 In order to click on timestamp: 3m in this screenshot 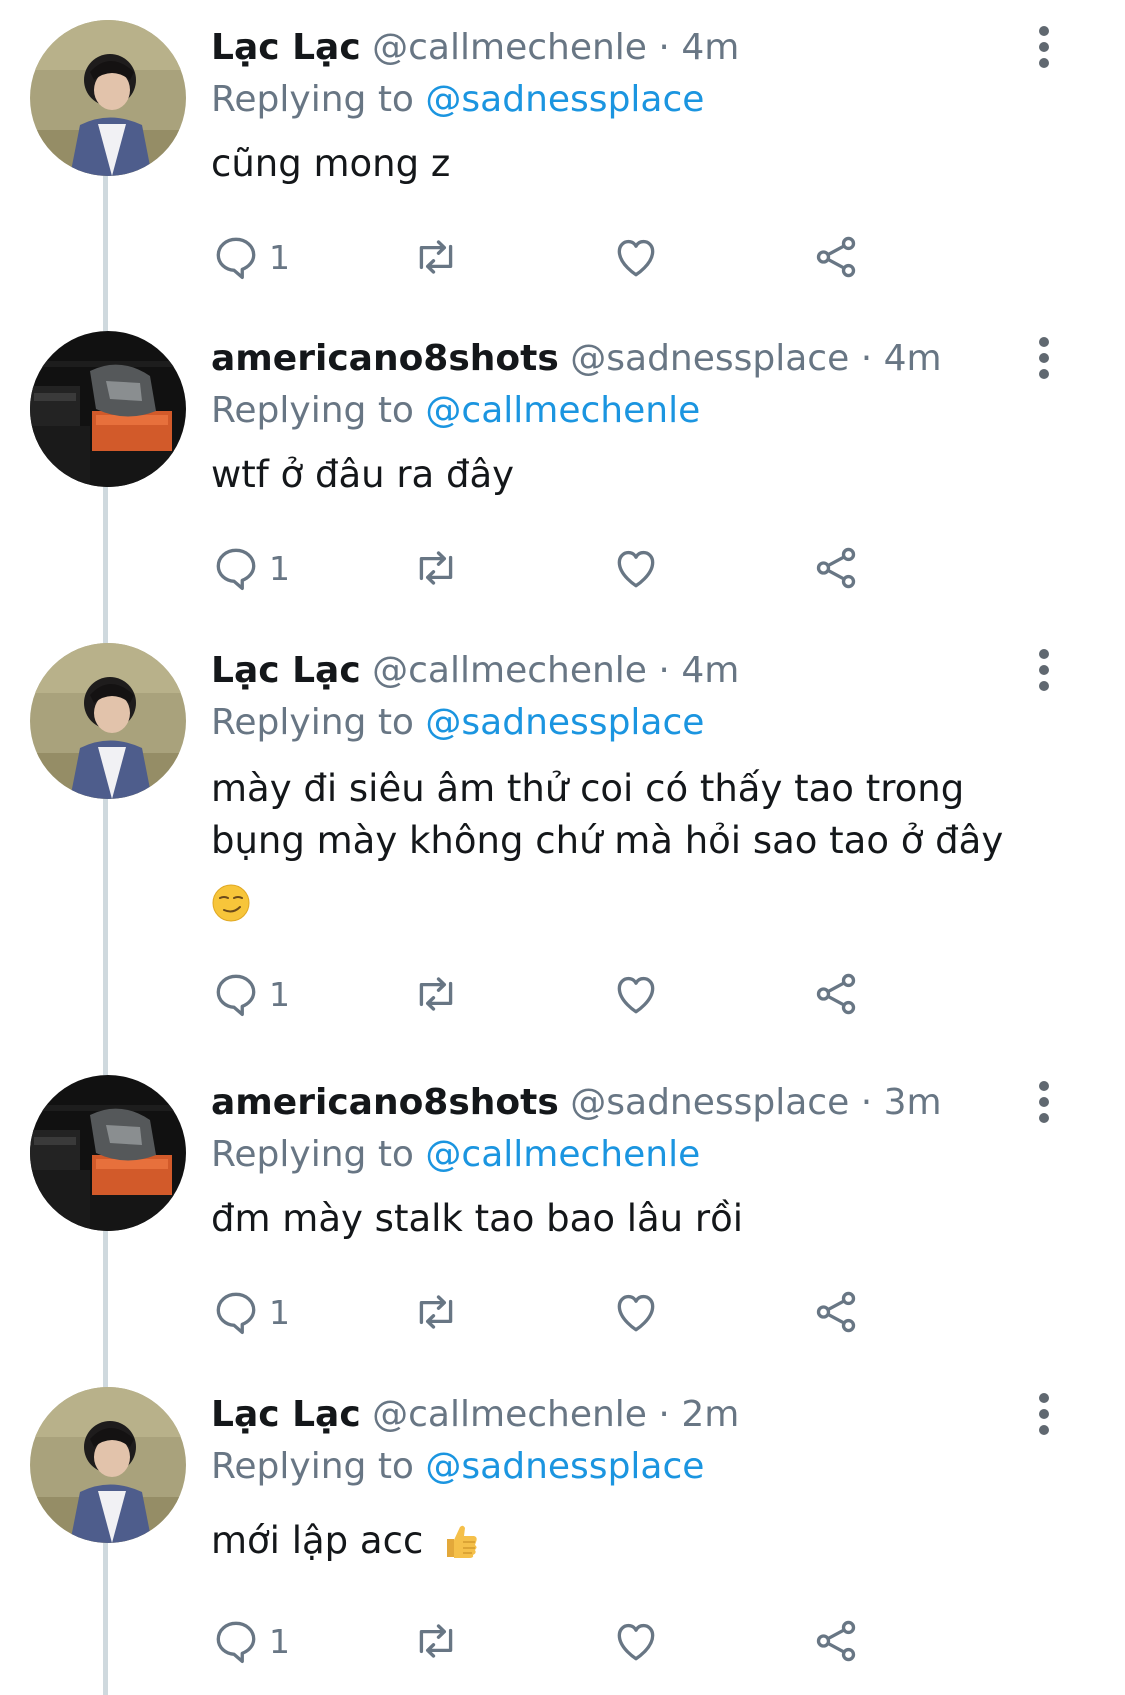, I will do `click(913, 1102)`.